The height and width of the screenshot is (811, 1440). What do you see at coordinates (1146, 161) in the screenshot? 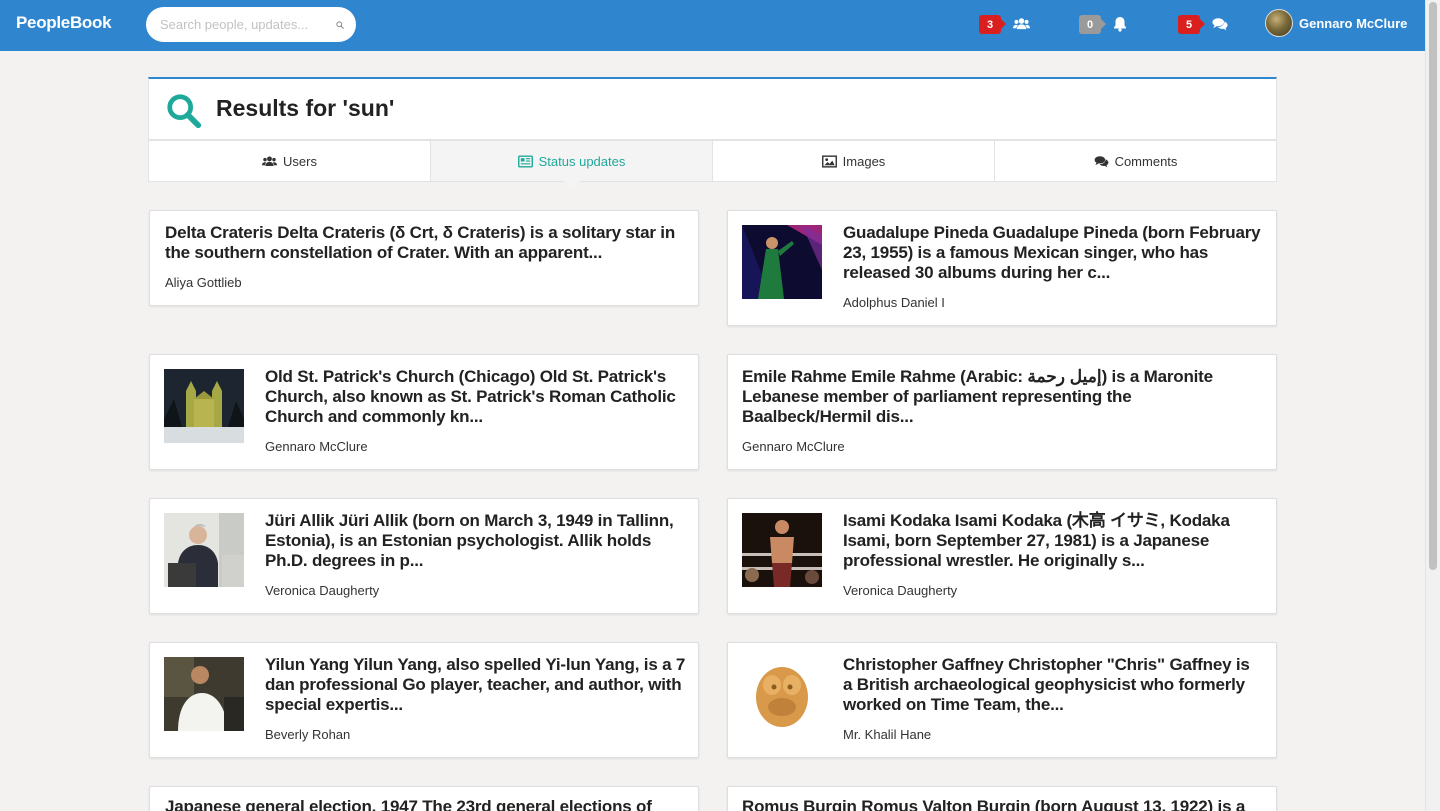
I see `tab-label: Comments` at bounding box center [1146, 161].